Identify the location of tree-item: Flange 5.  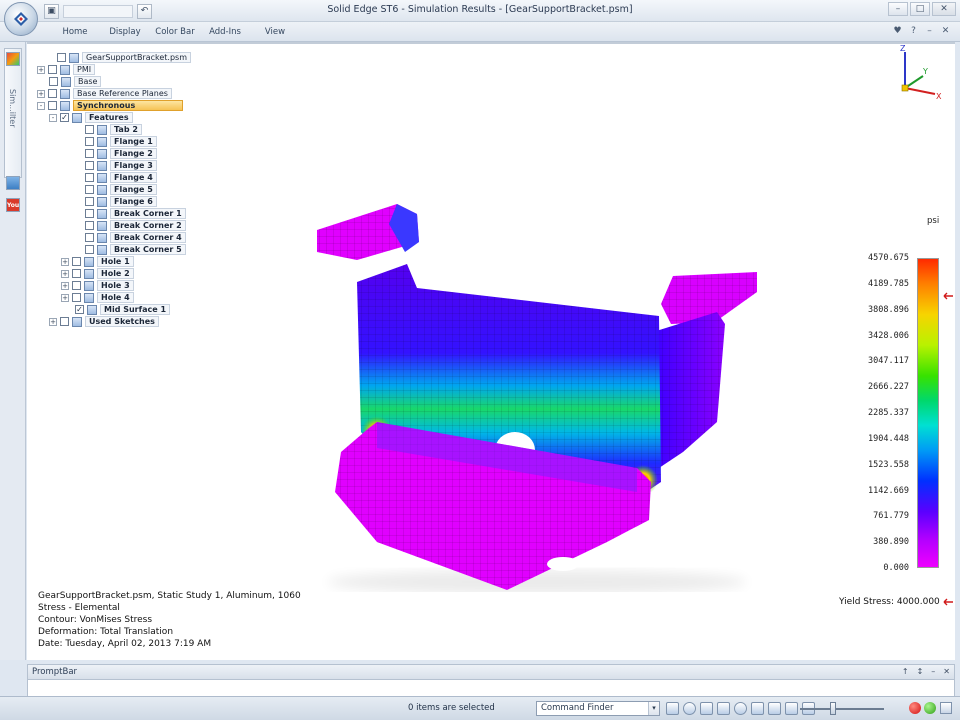
(121, 189).